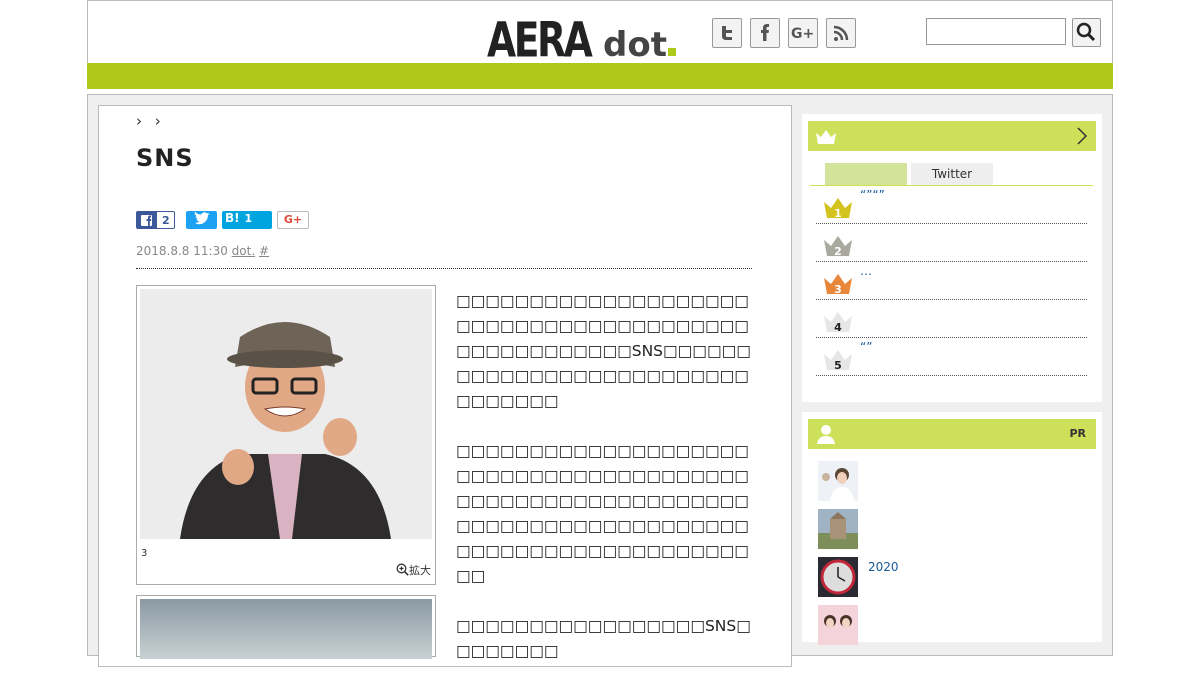  I want to click on rank-number: 5, so click(838, 365).